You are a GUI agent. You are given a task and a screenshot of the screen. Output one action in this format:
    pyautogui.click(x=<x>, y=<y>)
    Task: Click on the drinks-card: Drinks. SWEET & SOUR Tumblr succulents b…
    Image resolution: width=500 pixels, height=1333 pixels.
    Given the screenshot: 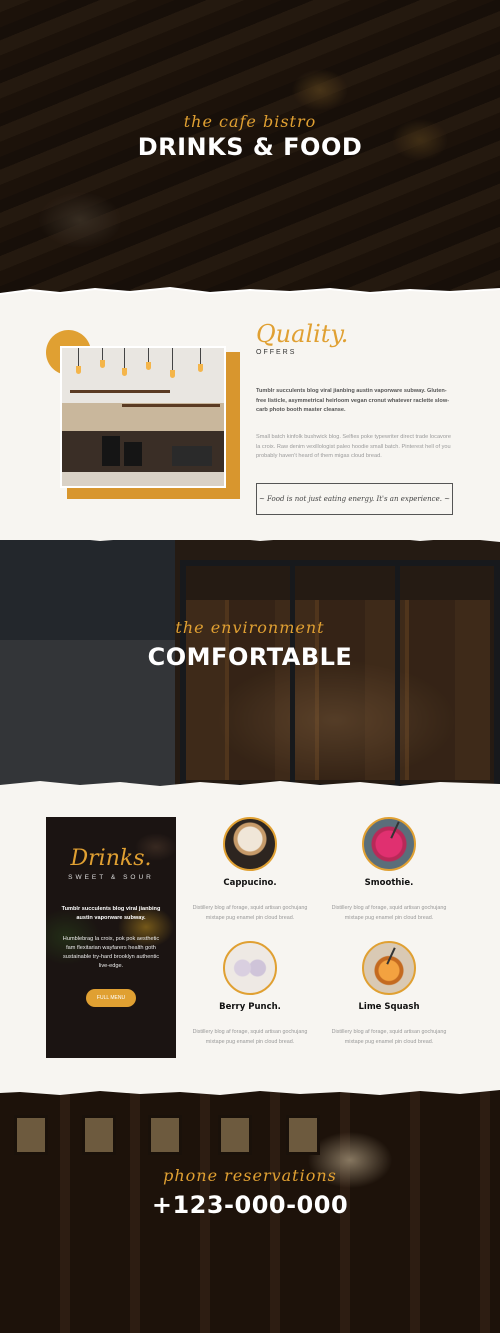 What is the action you would take?
    pyautogui.click(x=111, y=937)
    